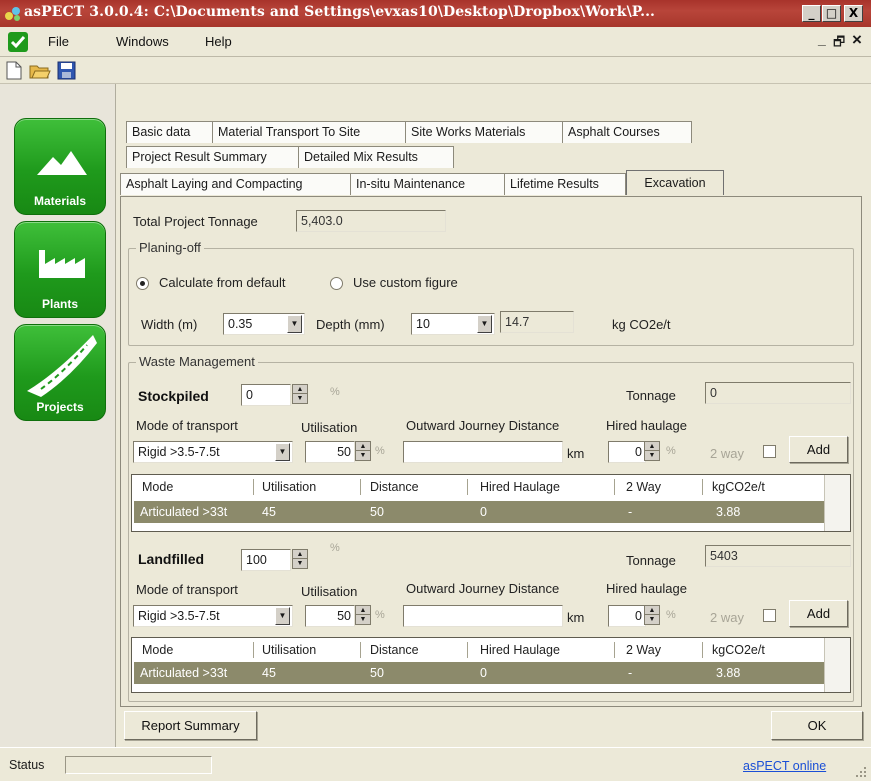 This screenshot has width=871, height=781. I want to click on save-disk-icon, so click(66, 70).